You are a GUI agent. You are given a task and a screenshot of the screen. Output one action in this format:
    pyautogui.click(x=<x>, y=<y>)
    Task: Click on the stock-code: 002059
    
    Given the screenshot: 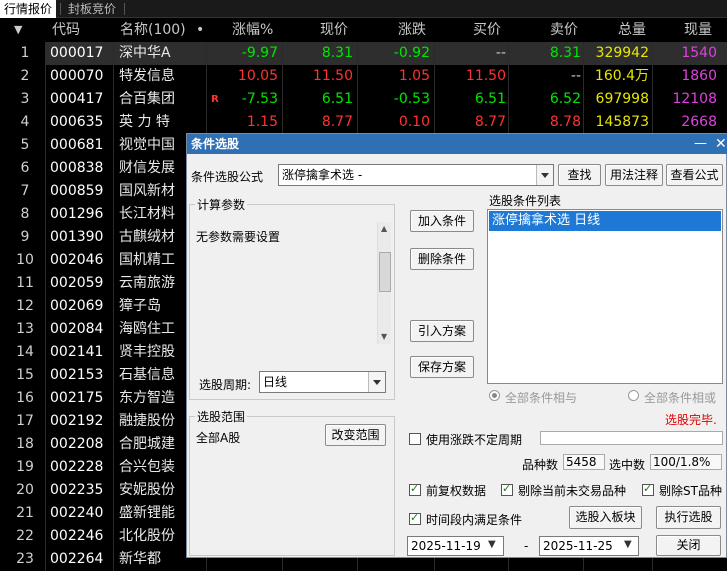 What is the action you would take?
    pyautogui.click(x=77, y=283)
    